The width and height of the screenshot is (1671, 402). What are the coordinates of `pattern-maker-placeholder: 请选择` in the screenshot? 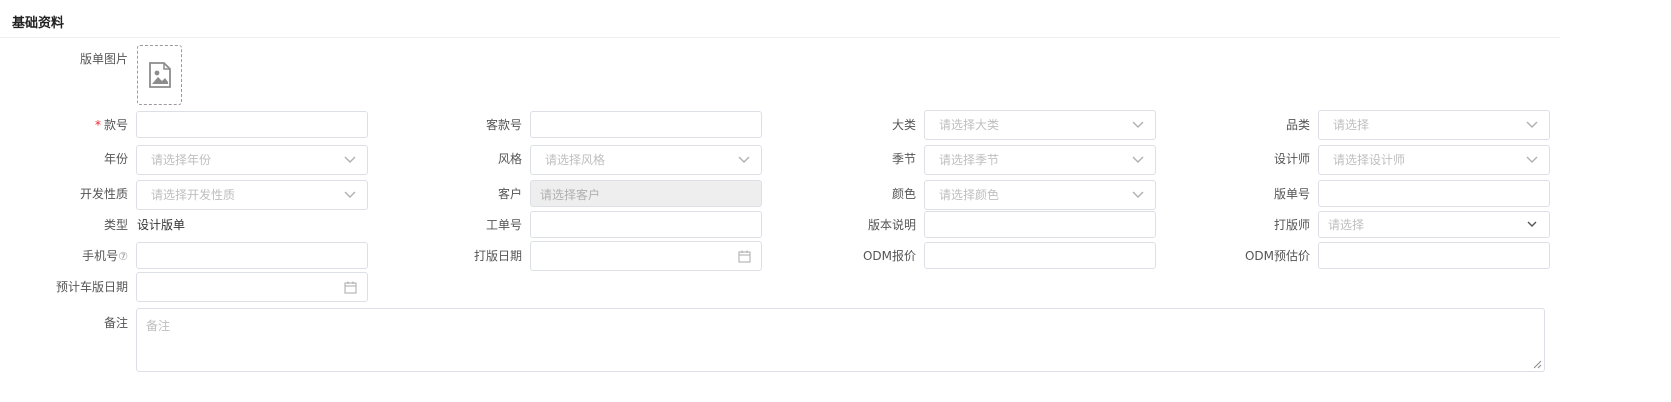 It's located at (1346, 225).